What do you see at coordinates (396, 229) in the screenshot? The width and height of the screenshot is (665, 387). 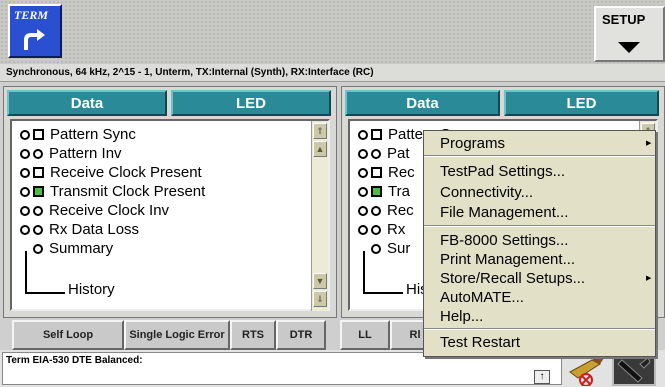 I see `indicator-label: Rx` at bounding box center [396, 229].